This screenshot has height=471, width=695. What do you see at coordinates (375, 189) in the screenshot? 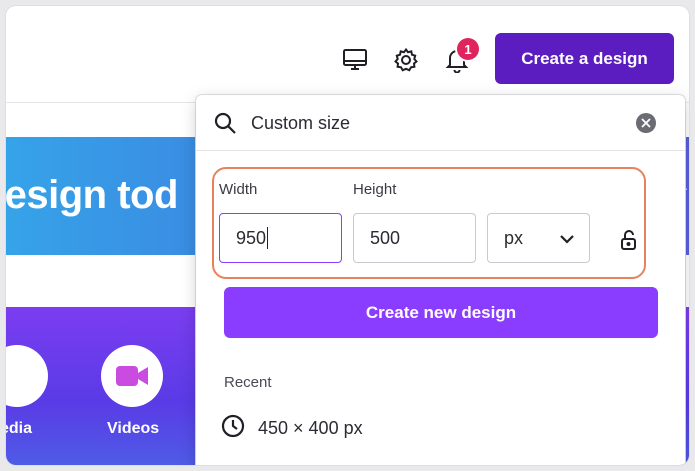
I see `height-label: Height` at bounding box center [375, 189].